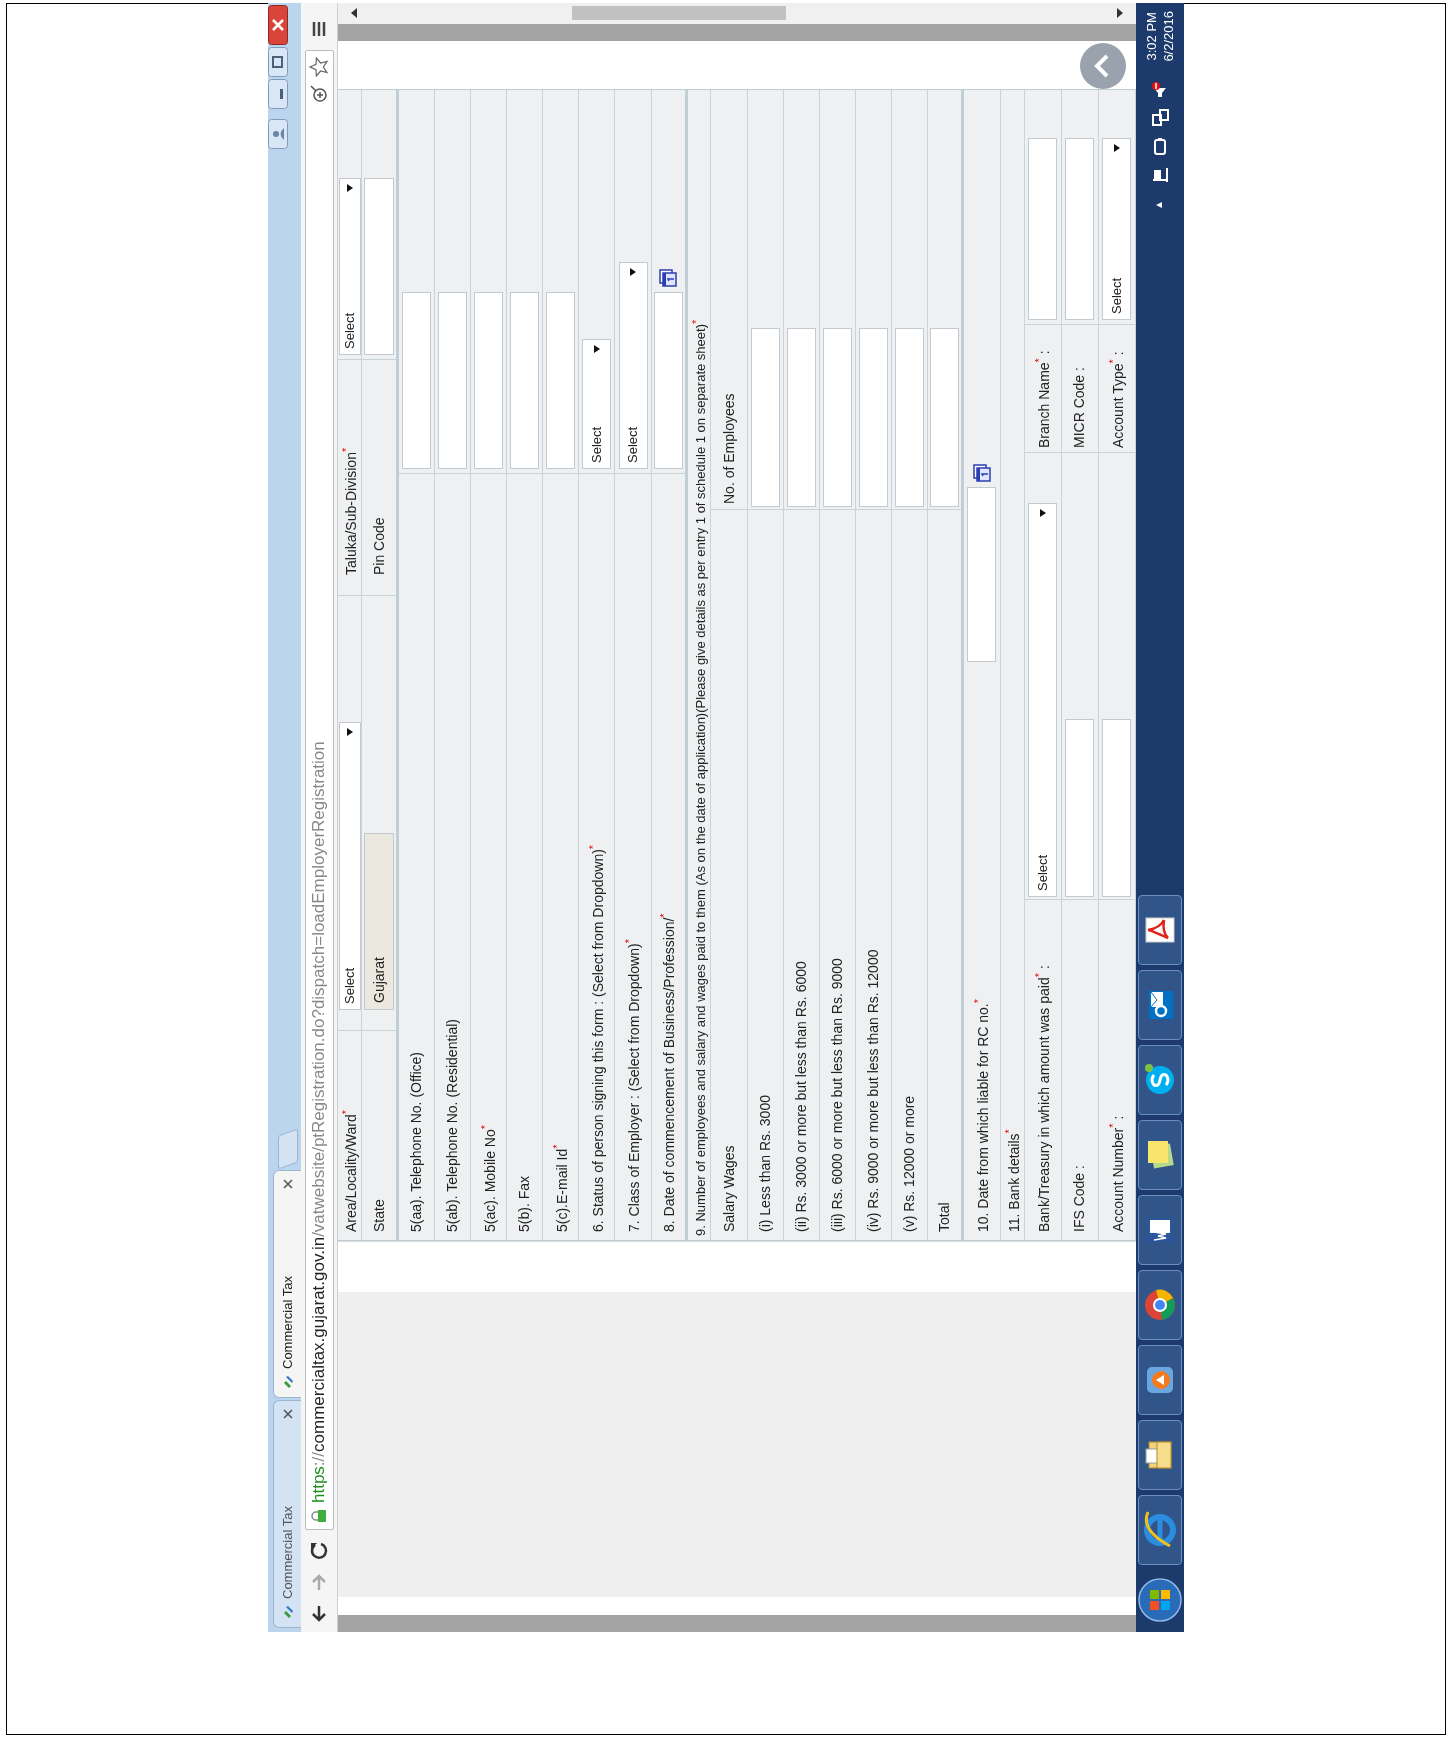 Image resolution: width=1452 pixels, height=1738 pixels. Describe the element at coordinates (278, 94) in the screenshot. I see `minimize-icon` at that location.